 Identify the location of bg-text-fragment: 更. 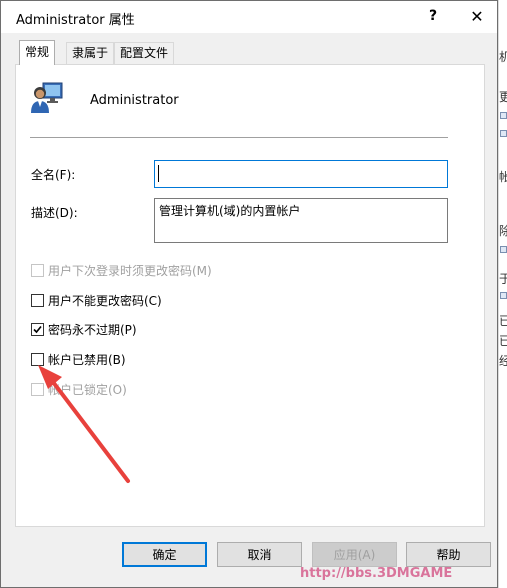
(503, 96).